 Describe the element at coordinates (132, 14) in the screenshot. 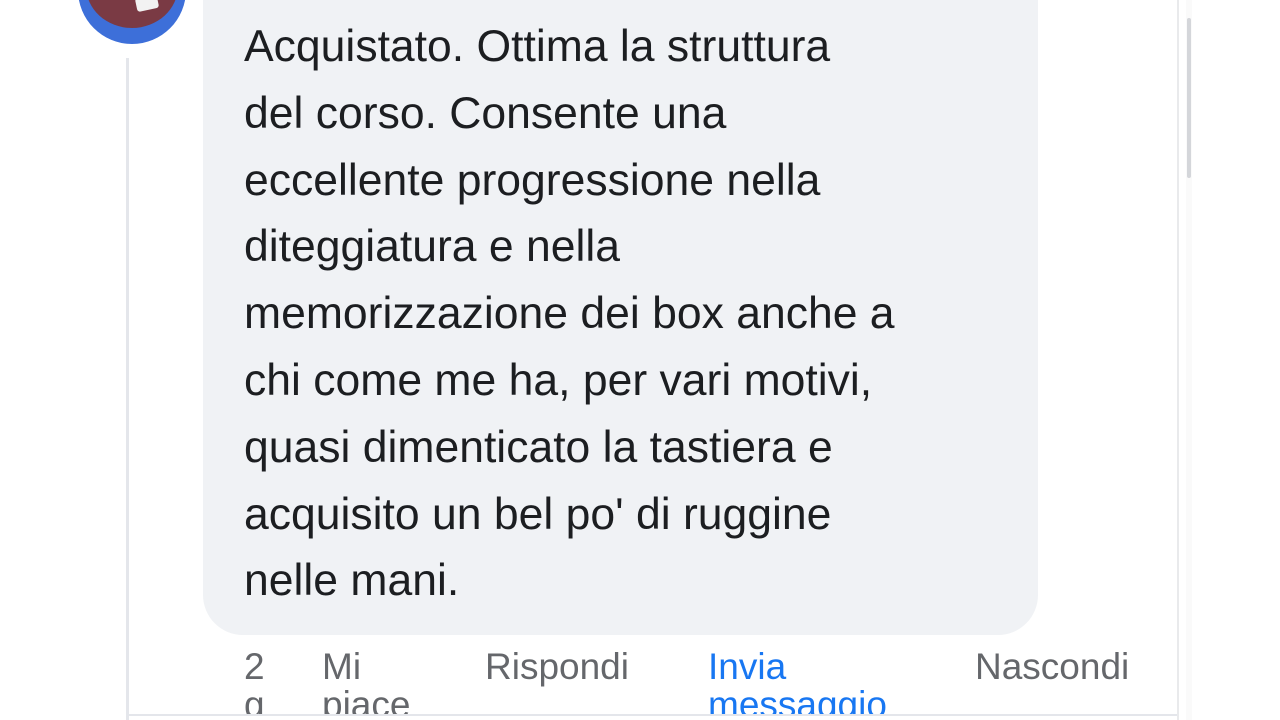

I see `avatar-image` at that location.